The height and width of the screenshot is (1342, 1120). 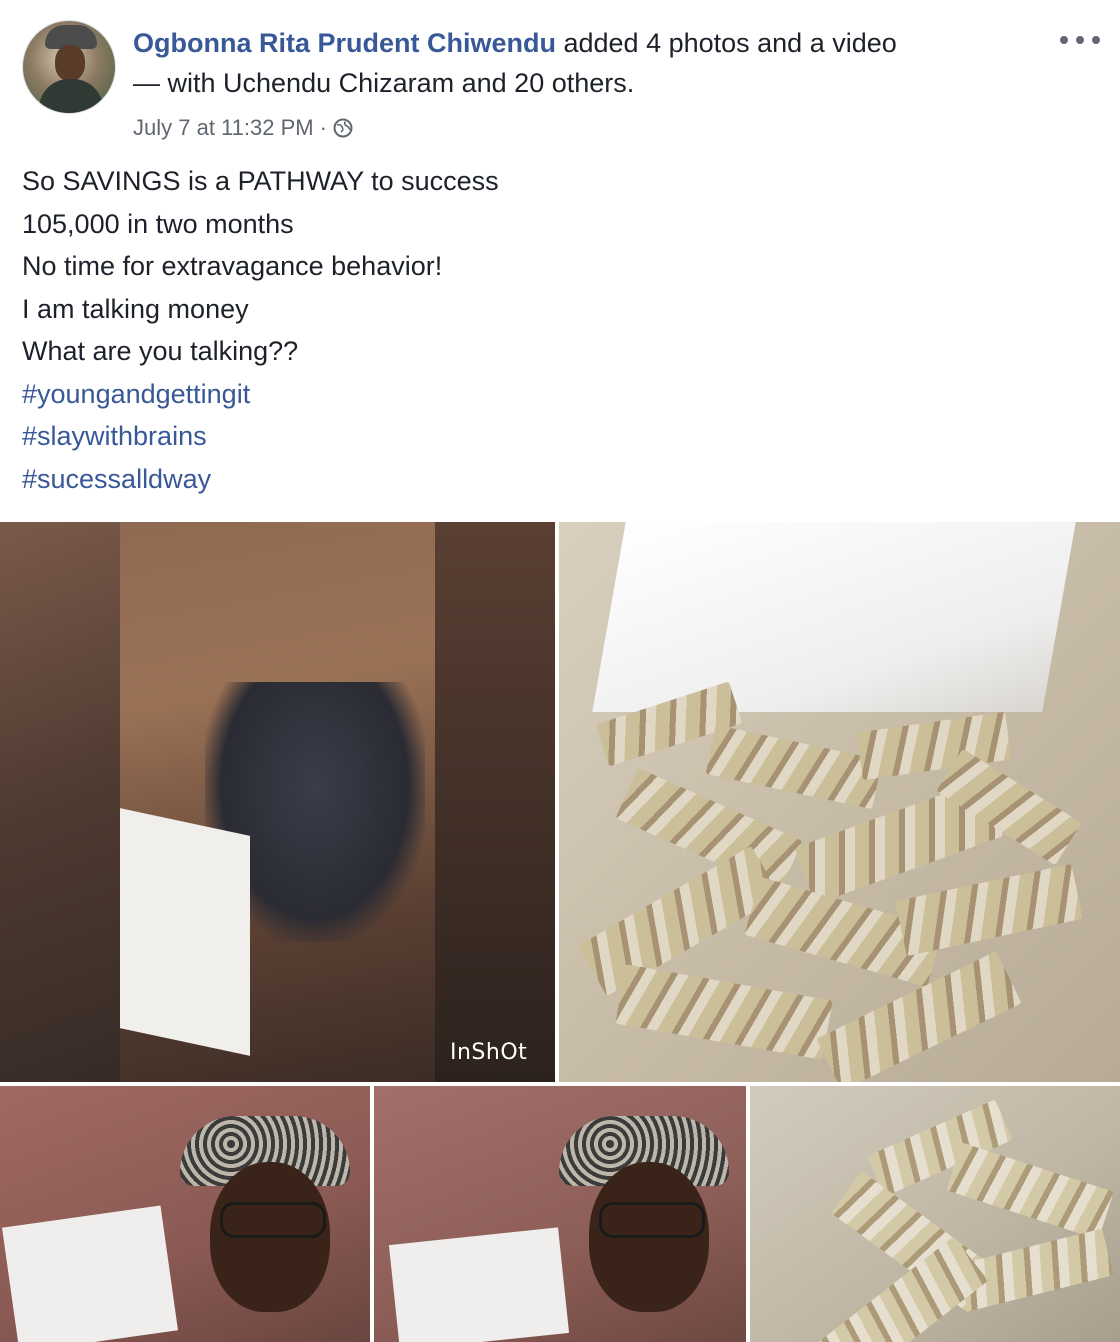 What do you see at coordinates (562, 436) in the screenshot?
I see `hashtag-link: #slaywithbrains` at bounding box center [562, 436].